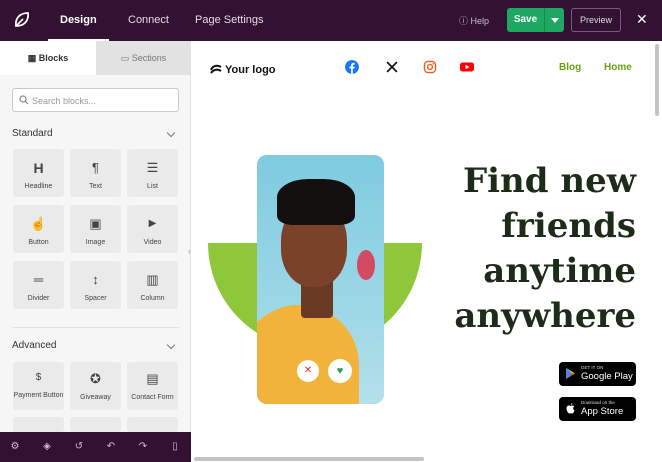 This screenshot has height=462, width=662. What do you see at coordinates (47, 447) in the screenshot?
I see `layers-icon: ◈` at bounding box center [47, 447].